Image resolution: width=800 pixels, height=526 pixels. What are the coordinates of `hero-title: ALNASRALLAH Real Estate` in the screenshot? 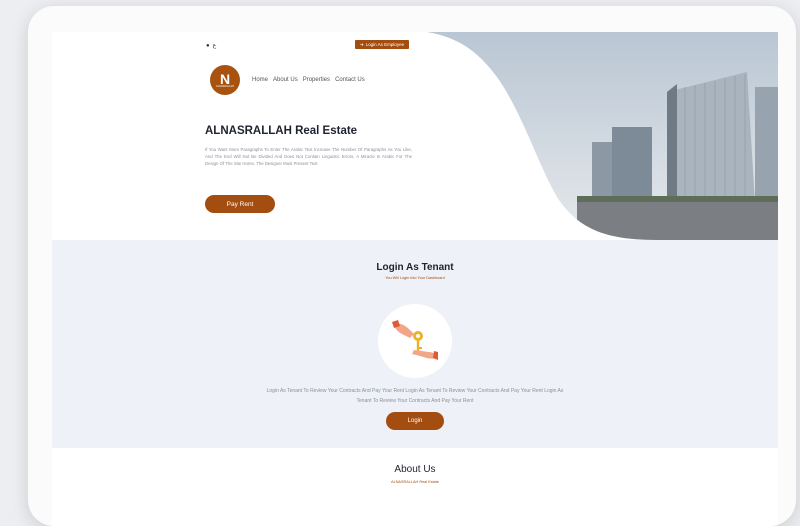 It's located at (281, 131).